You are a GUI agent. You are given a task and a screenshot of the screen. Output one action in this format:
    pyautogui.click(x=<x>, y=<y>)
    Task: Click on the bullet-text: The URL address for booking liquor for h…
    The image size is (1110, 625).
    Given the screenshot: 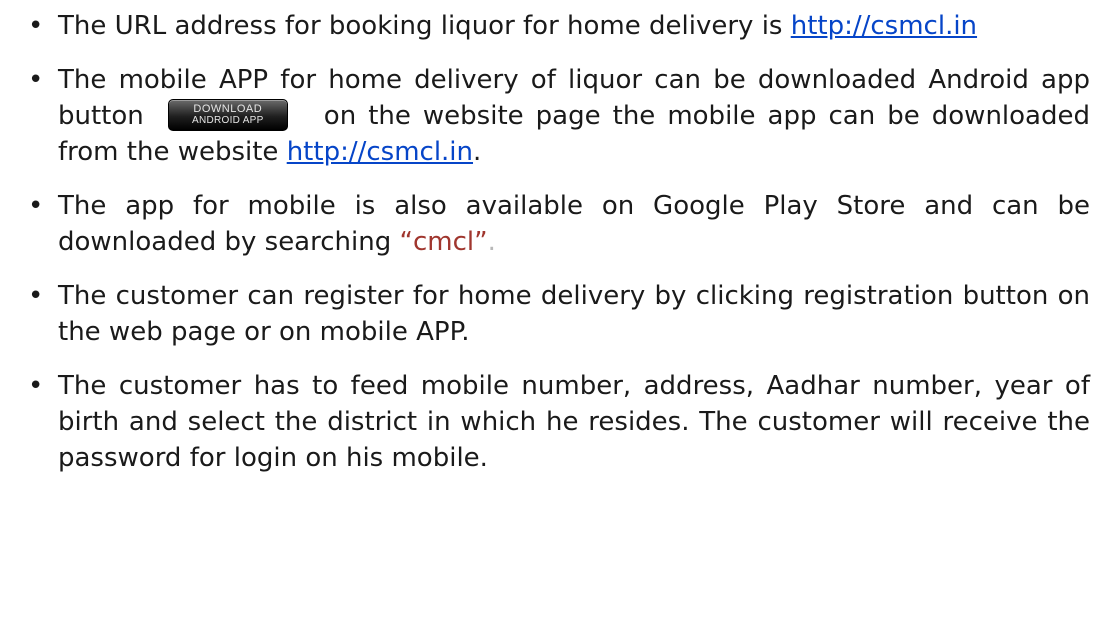 What is the action you would take?
    pyautogui.click(x=424, y=26)
    